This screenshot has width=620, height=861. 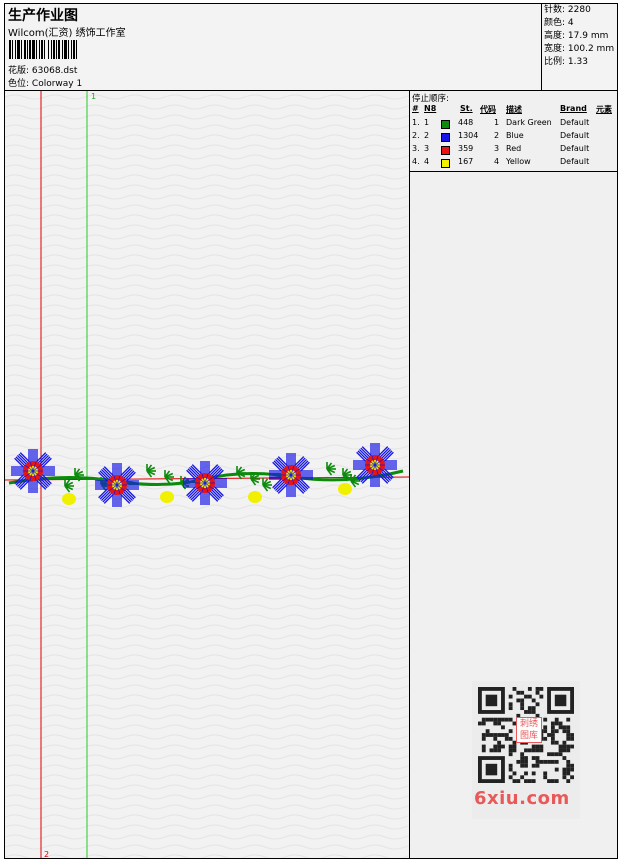 What do you see at coordinates (445, 124) in the screenshot?
I see `color-swatch` at bounding box center [445, 124].